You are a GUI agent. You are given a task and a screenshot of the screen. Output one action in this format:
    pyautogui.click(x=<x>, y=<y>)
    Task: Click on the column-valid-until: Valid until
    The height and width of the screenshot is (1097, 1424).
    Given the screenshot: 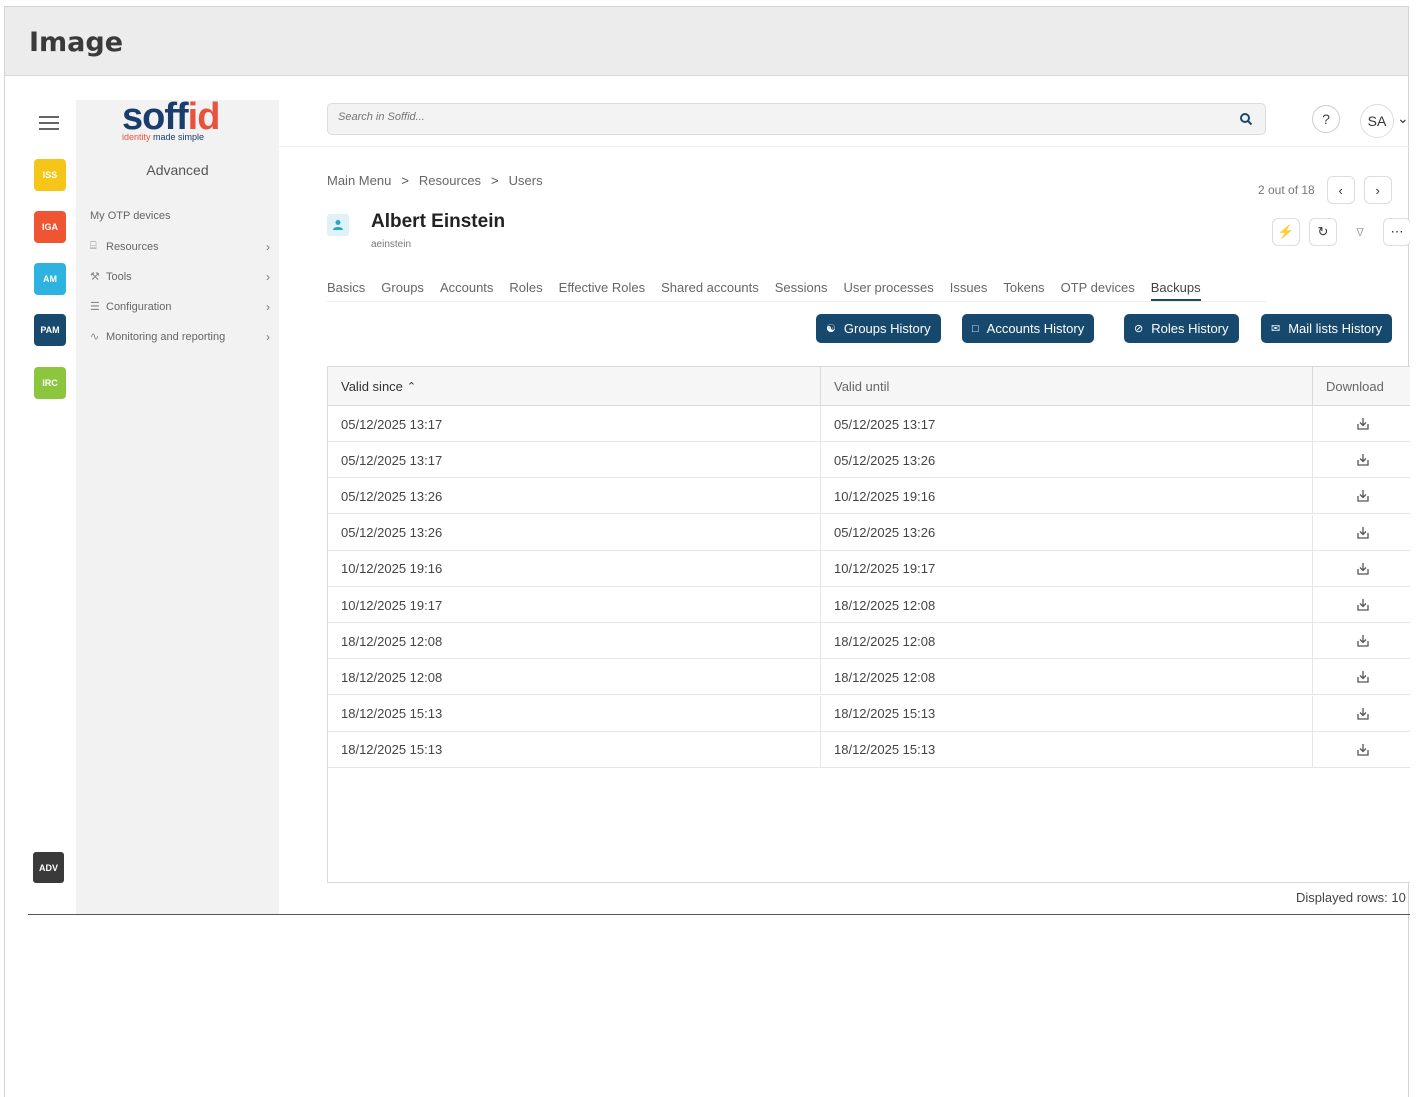 What is the action you would take?
    pyautogui.click(x=1067, y=386)
    